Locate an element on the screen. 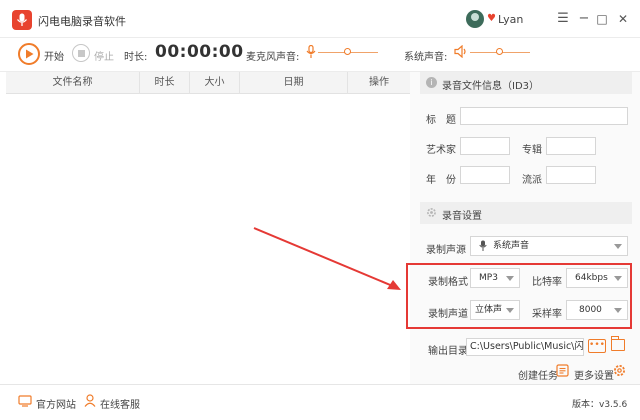  album-field-label: 专辑 is located at coordinates (532, 150).